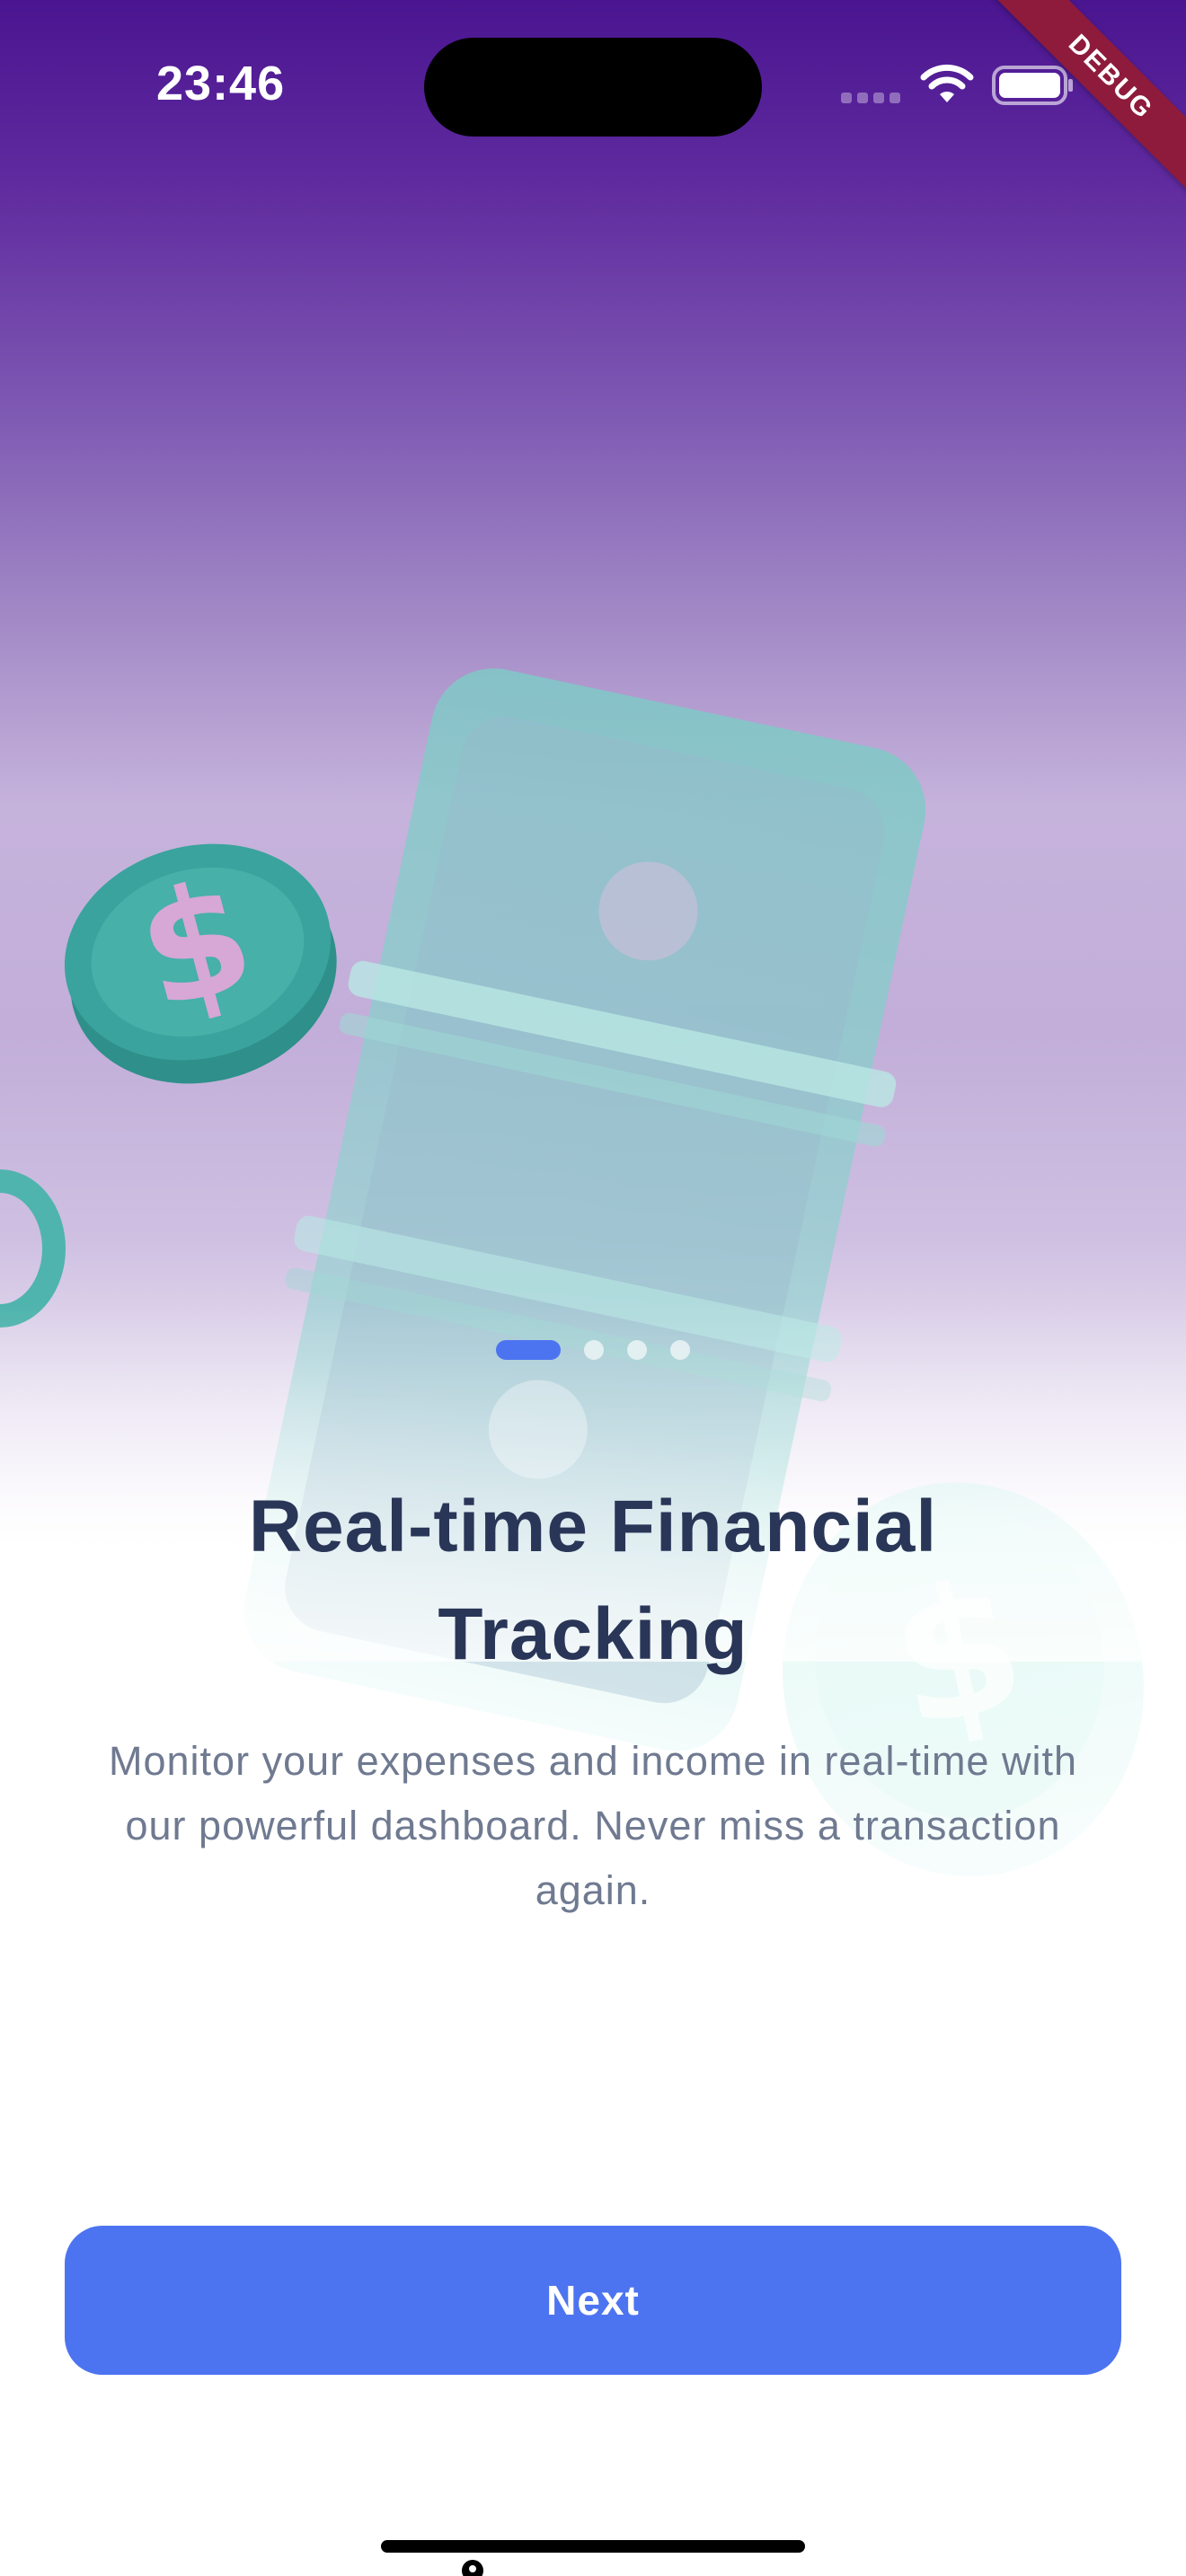 The width and height of the screenshot is (1186, 2576). I want to click on page-indicator, so click(593, 1350).